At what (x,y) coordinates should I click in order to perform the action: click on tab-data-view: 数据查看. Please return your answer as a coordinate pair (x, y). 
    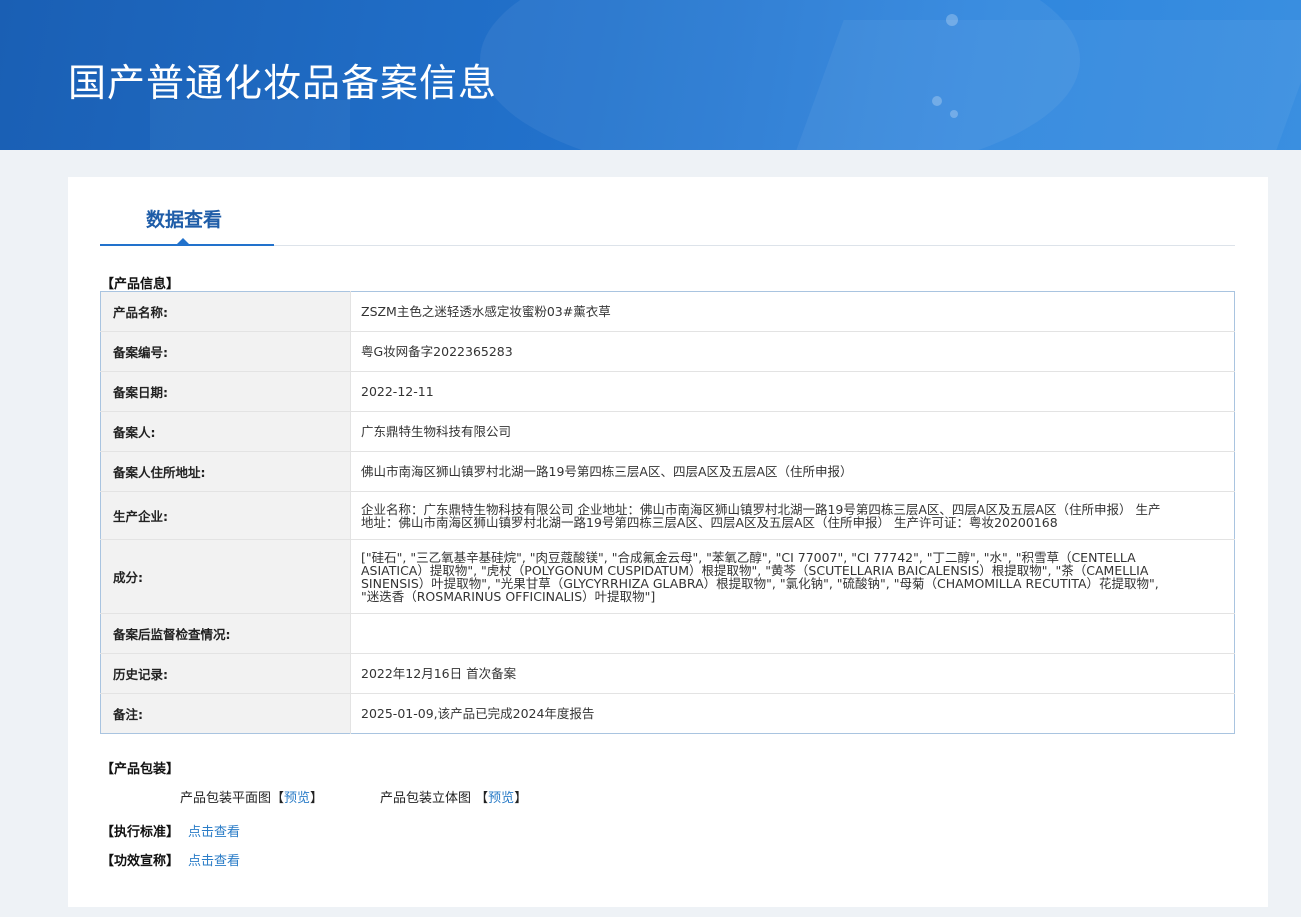
    Looking at the image, I should click on (187, 211).